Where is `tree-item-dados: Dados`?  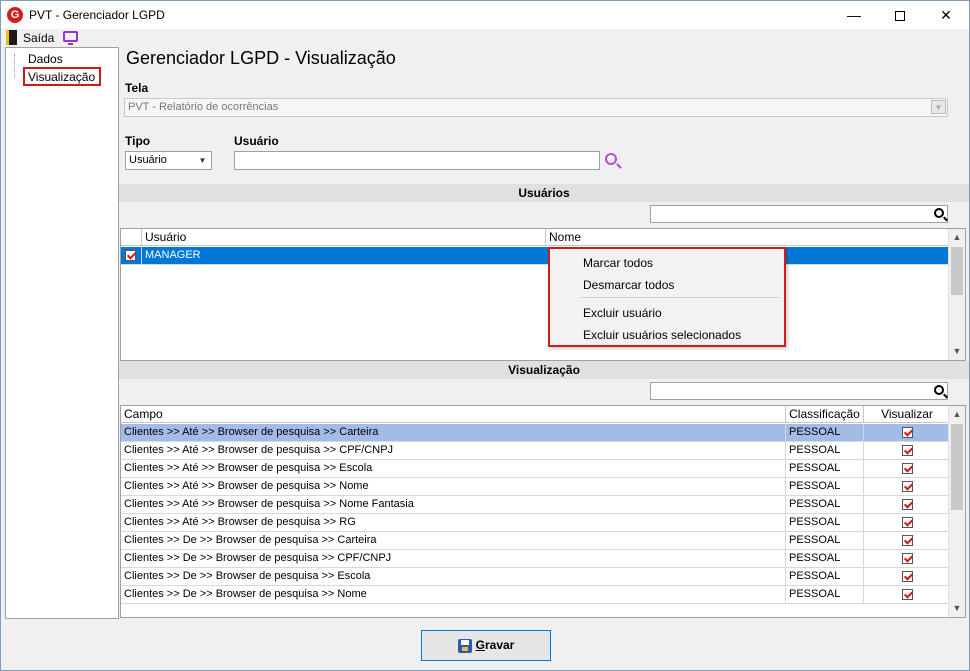
tree-item-dados: Dados is located at coordinates (45, 59).